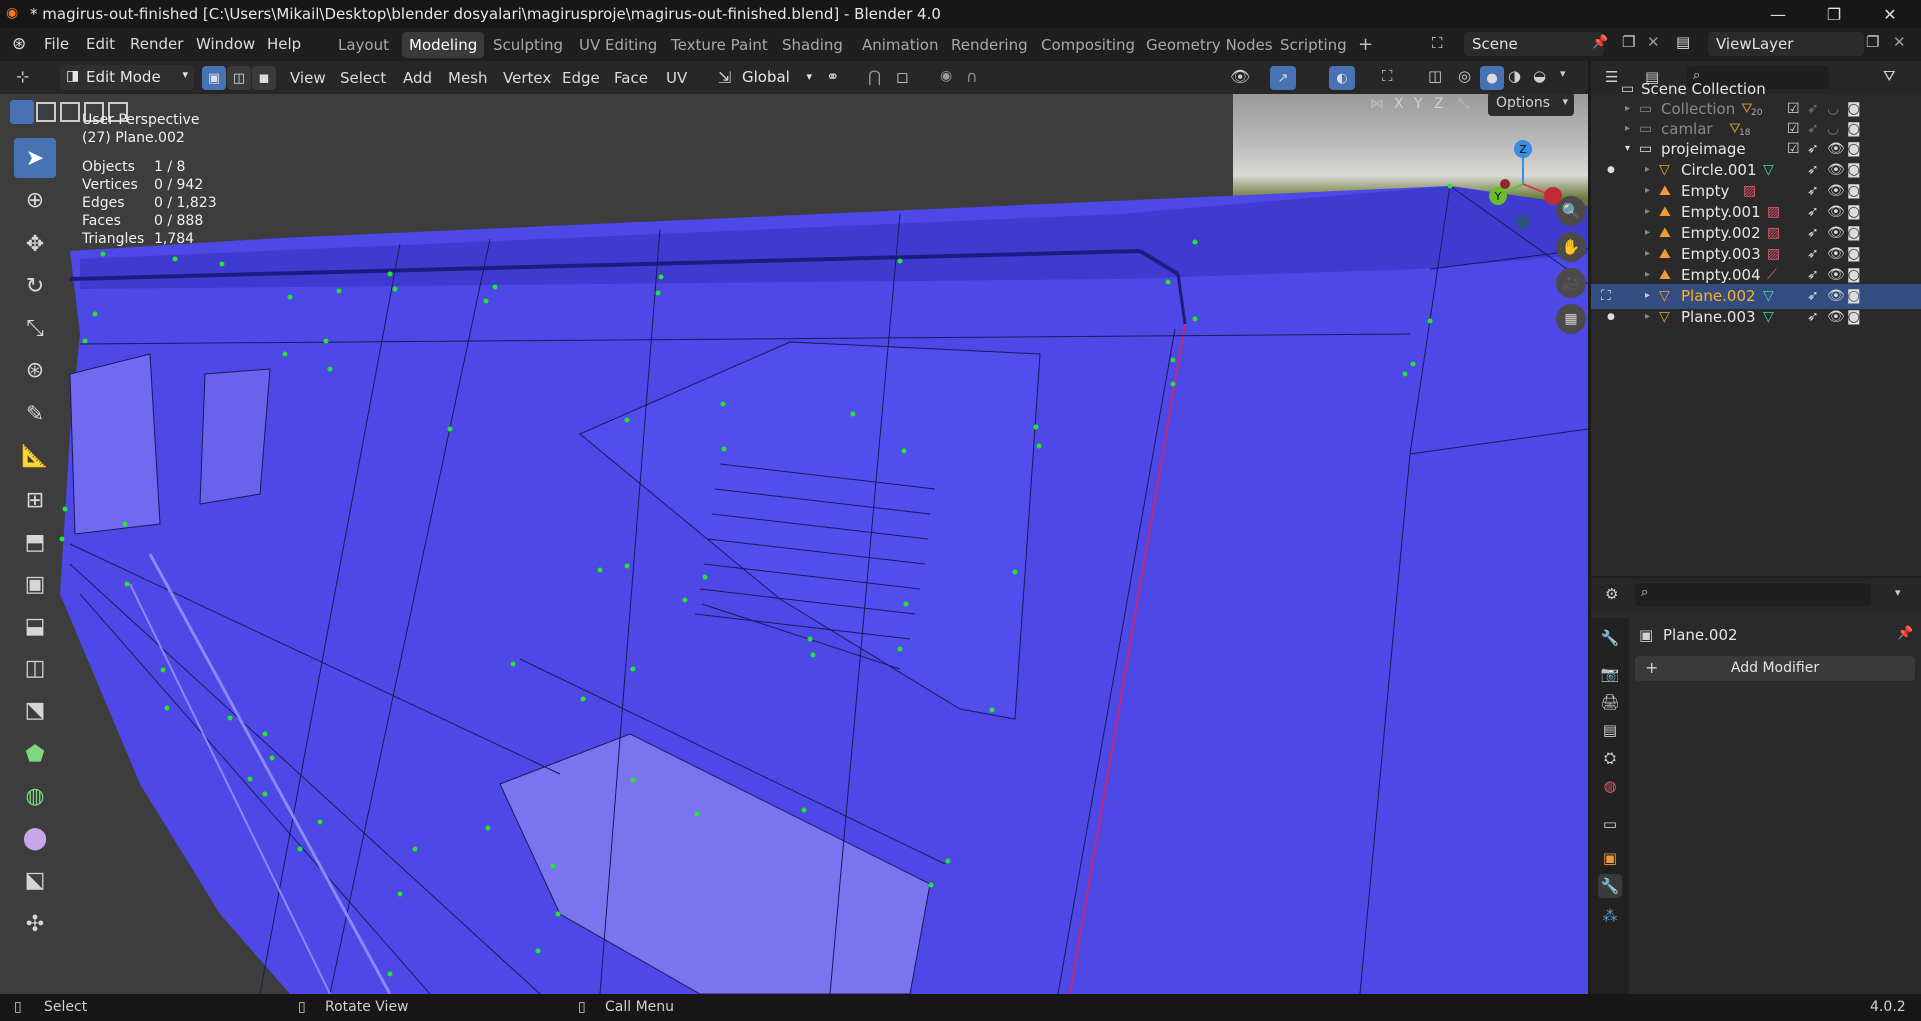 Image resolution: width=1921 pixels, height=1021 pixels. Describe the element at coordinates (1437, 43) in the screenshot. I see `scene-selector-icon: ⛶` at that location.